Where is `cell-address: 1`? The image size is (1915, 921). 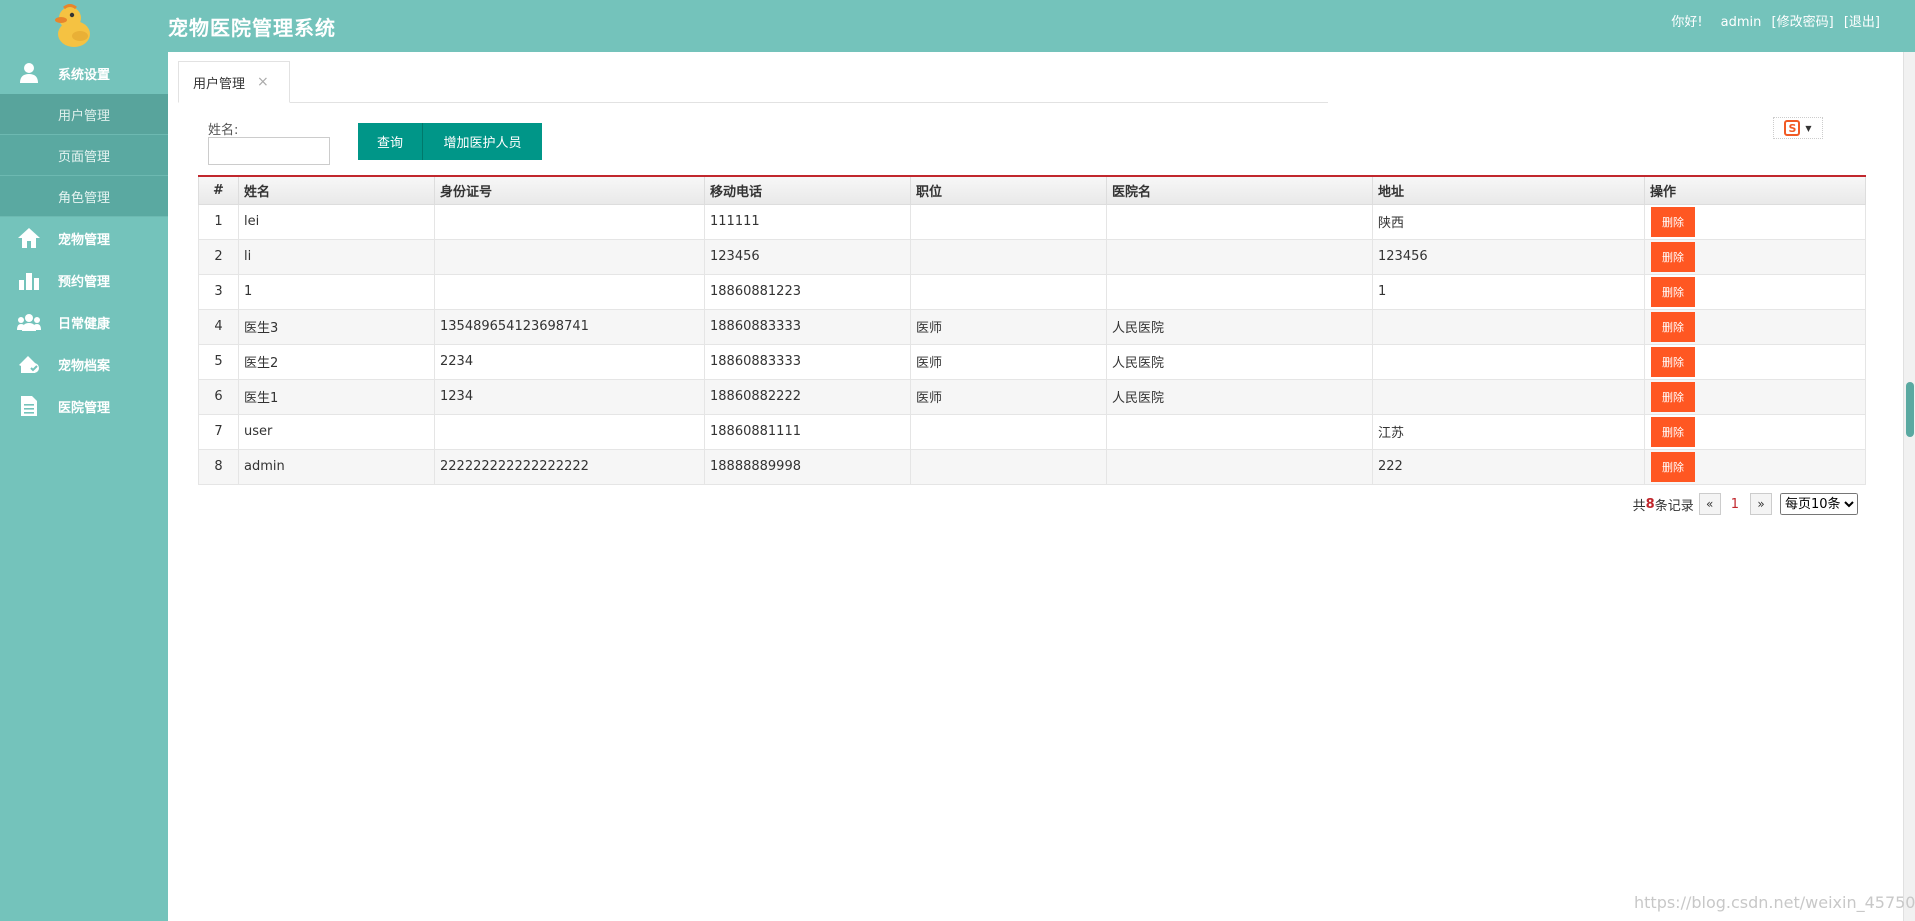 cell-address: 1 is located at coordinates (1508, 291).